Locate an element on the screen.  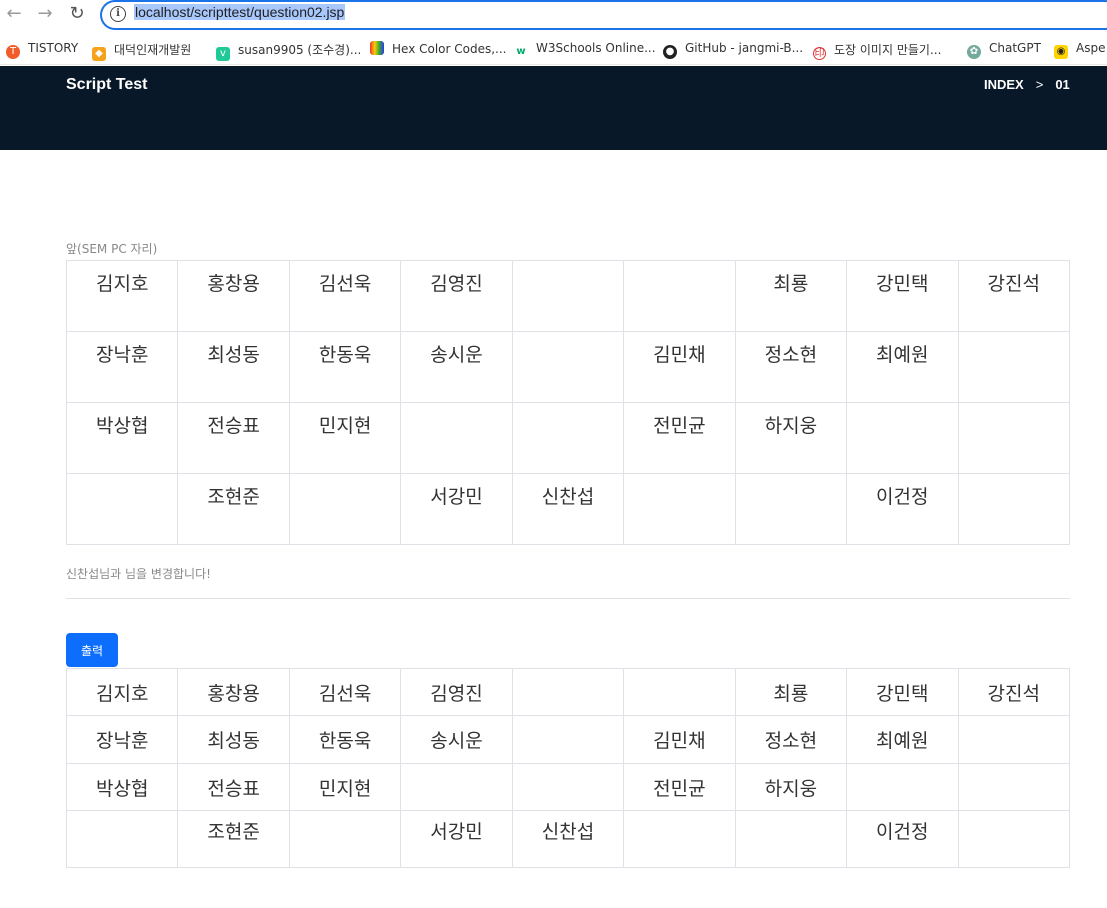
swap-message: 신찬섭님과 님을 변경합니다! is located at coordinates (138, 574).